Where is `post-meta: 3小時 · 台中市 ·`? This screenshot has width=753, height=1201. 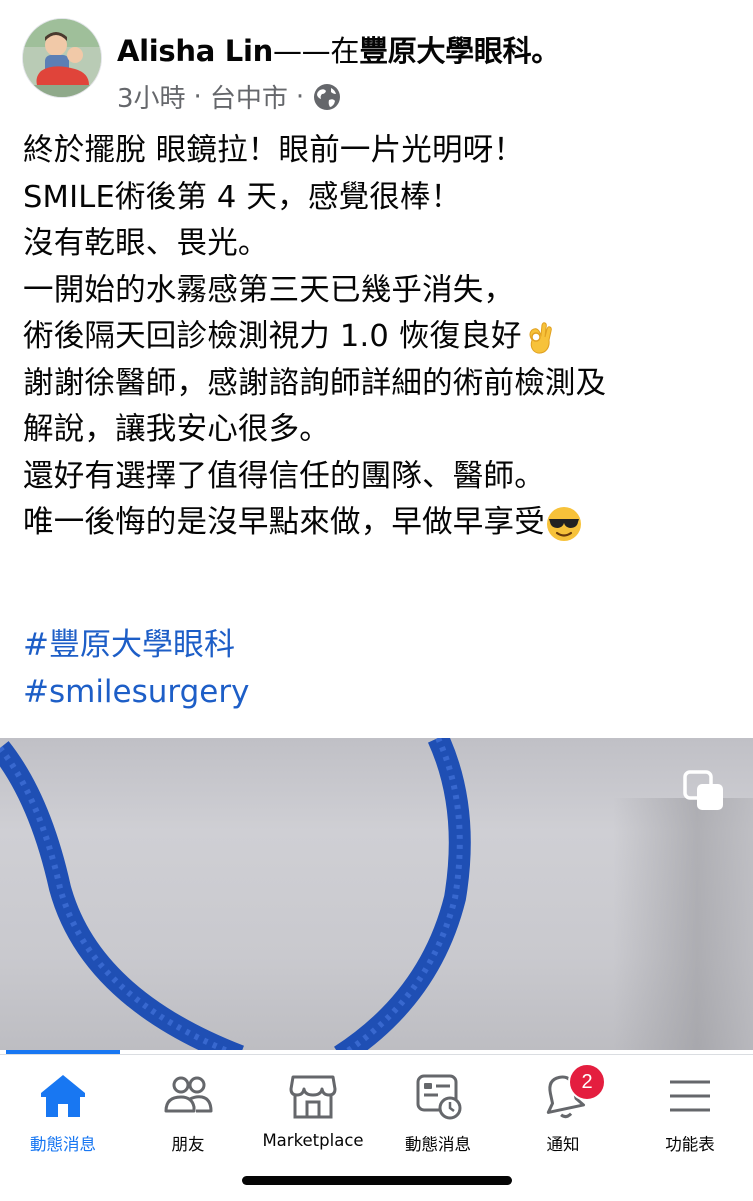
post-meta: 3小時 · 台中市 · is located at coordinates (229, 96).